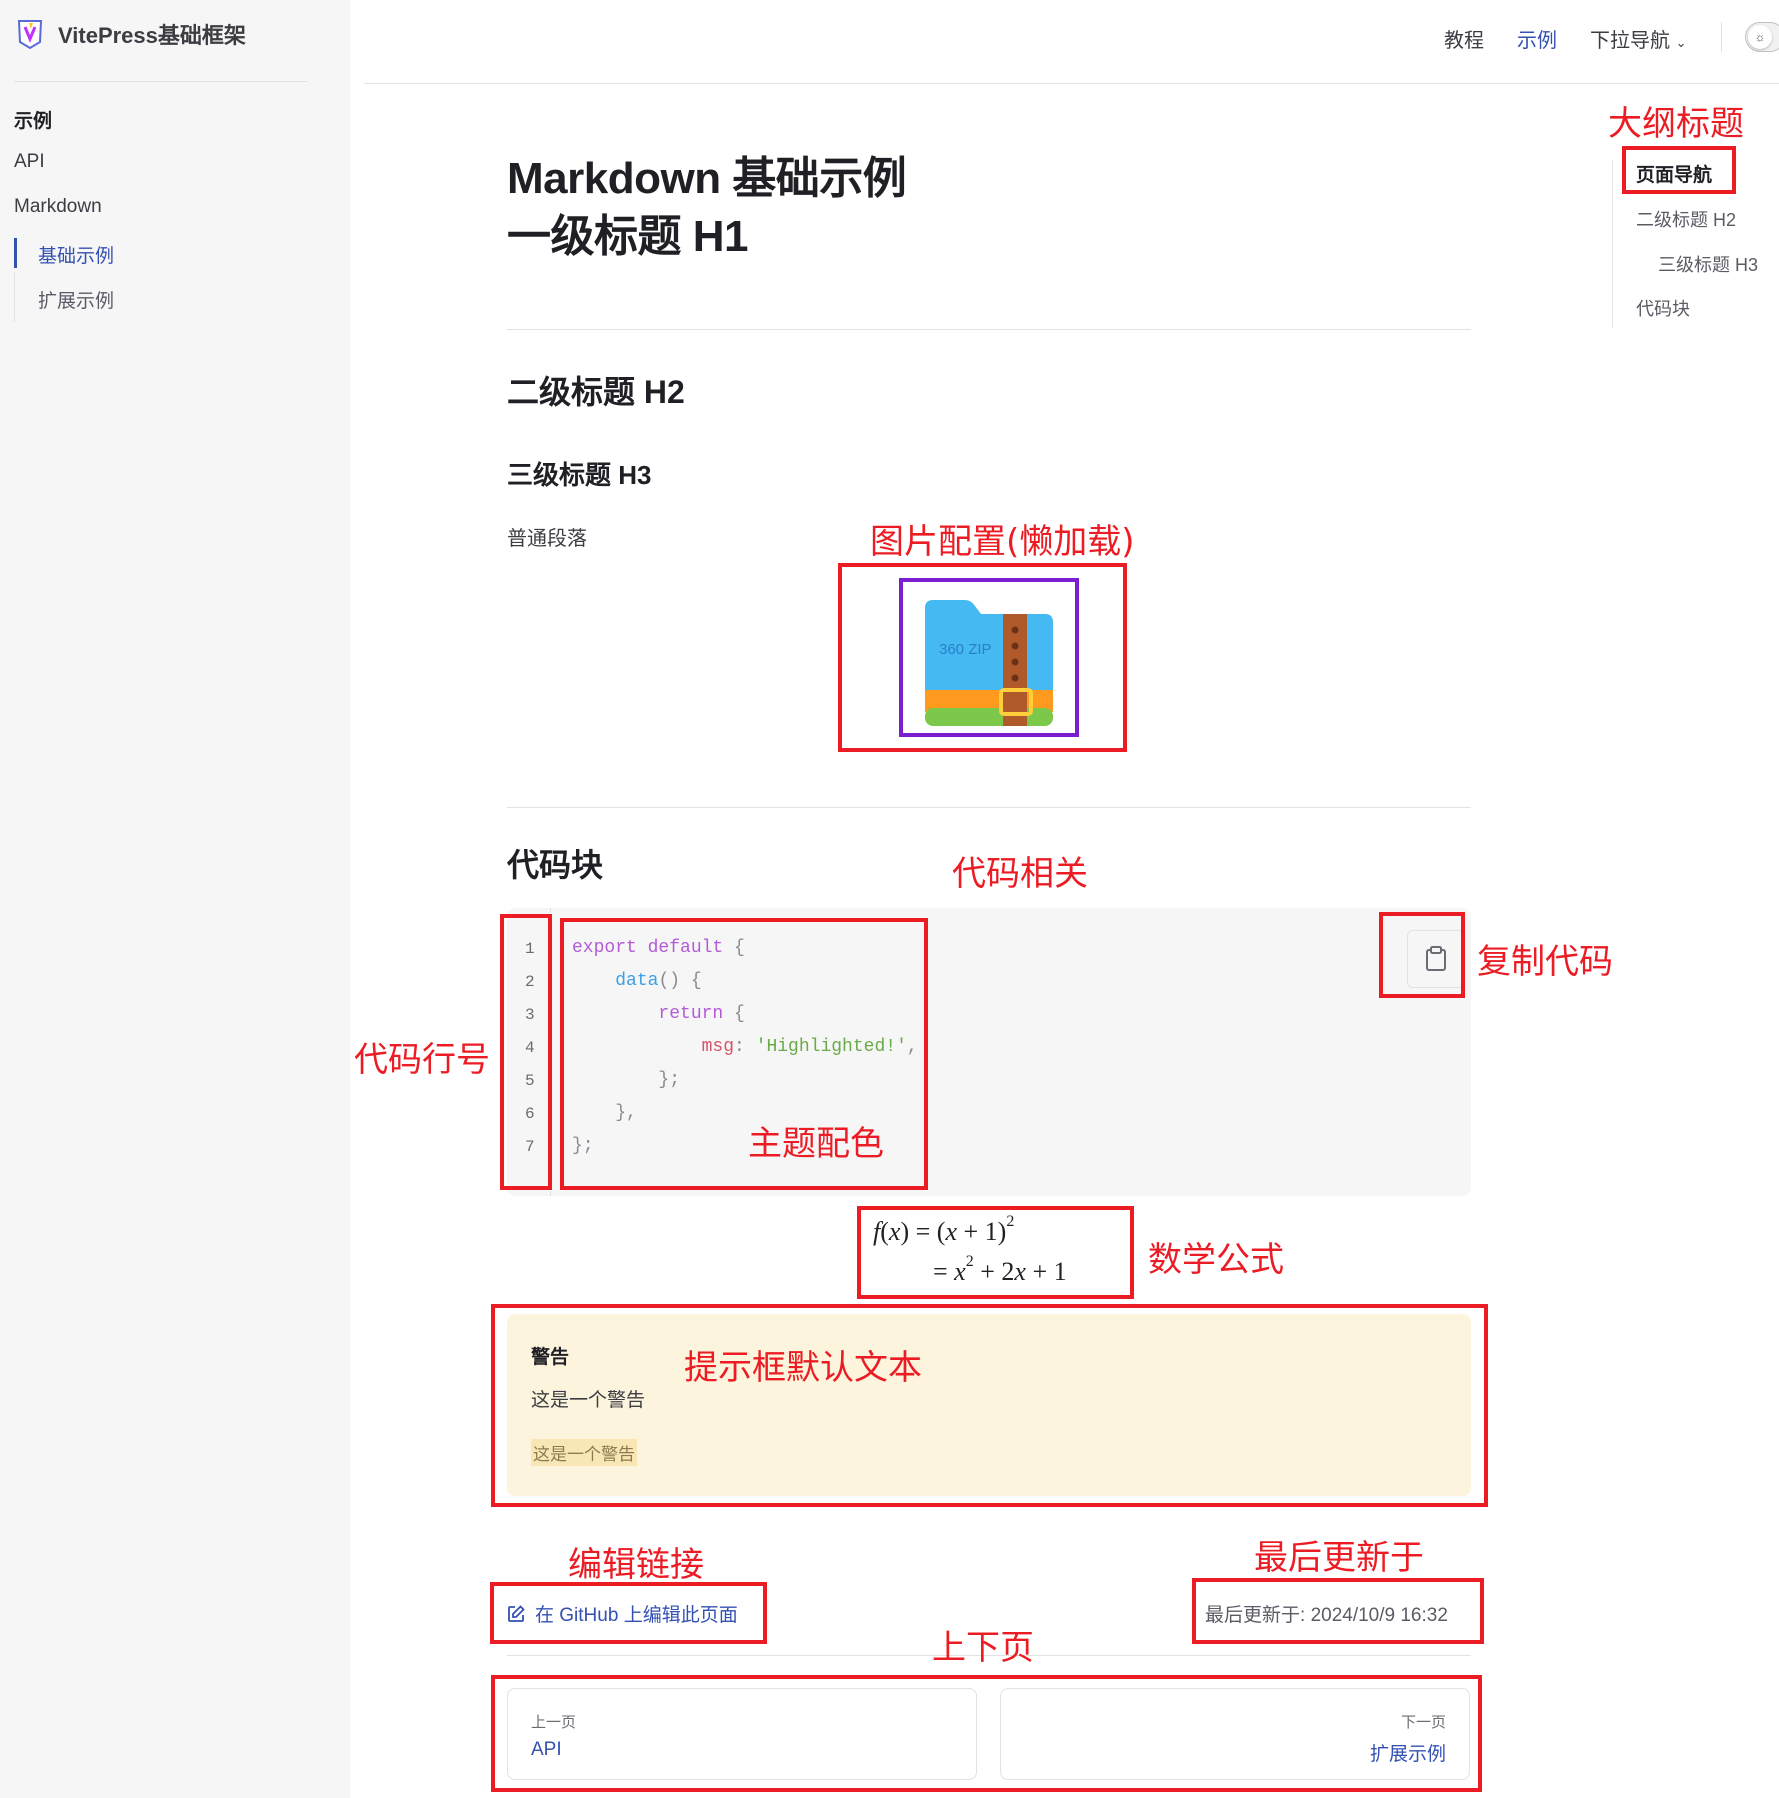  What do you see at coordinates (816, 1144) in the screenshot?
I see `annotation-theme-colors: 主题配色` at bounding box center [816, 1144].